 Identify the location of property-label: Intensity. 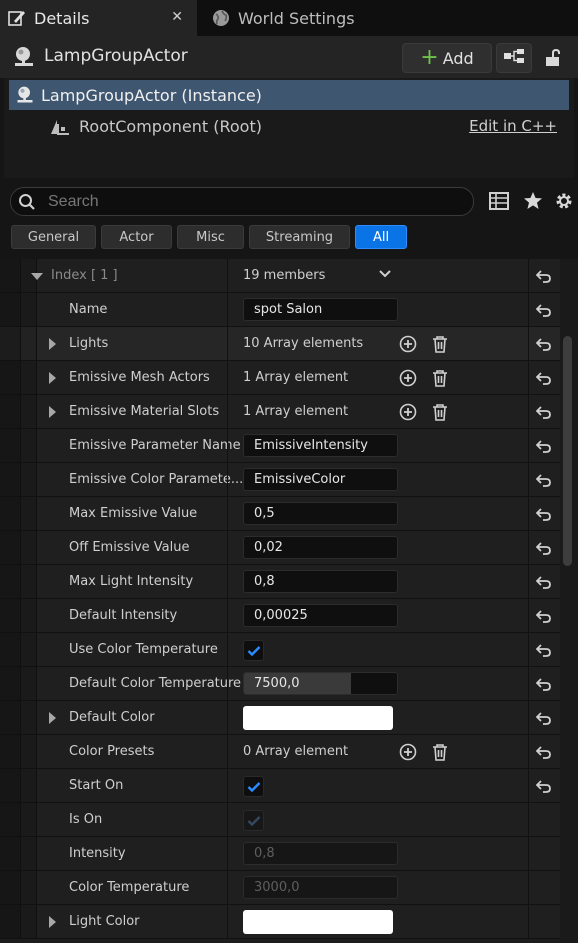
(97, 853).